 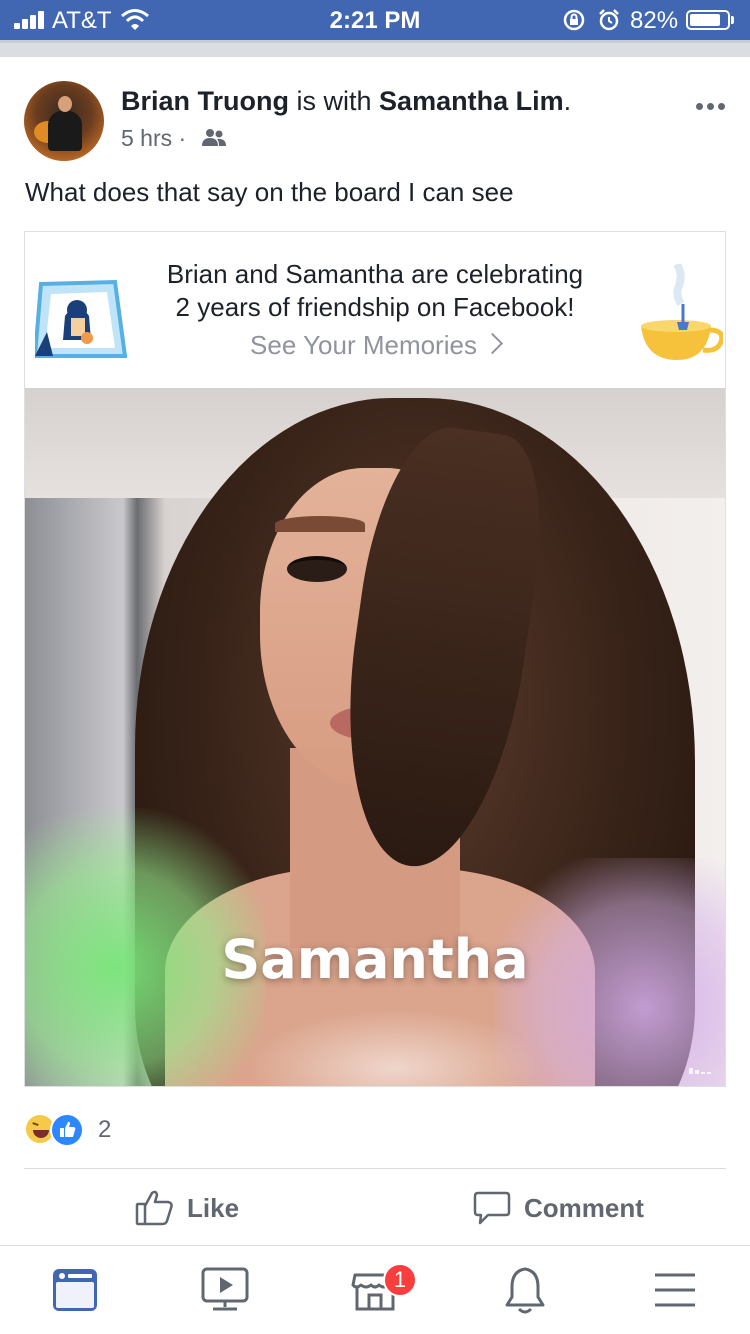 I want to click on comment-label: Comment, so click(x=584, y=1208).